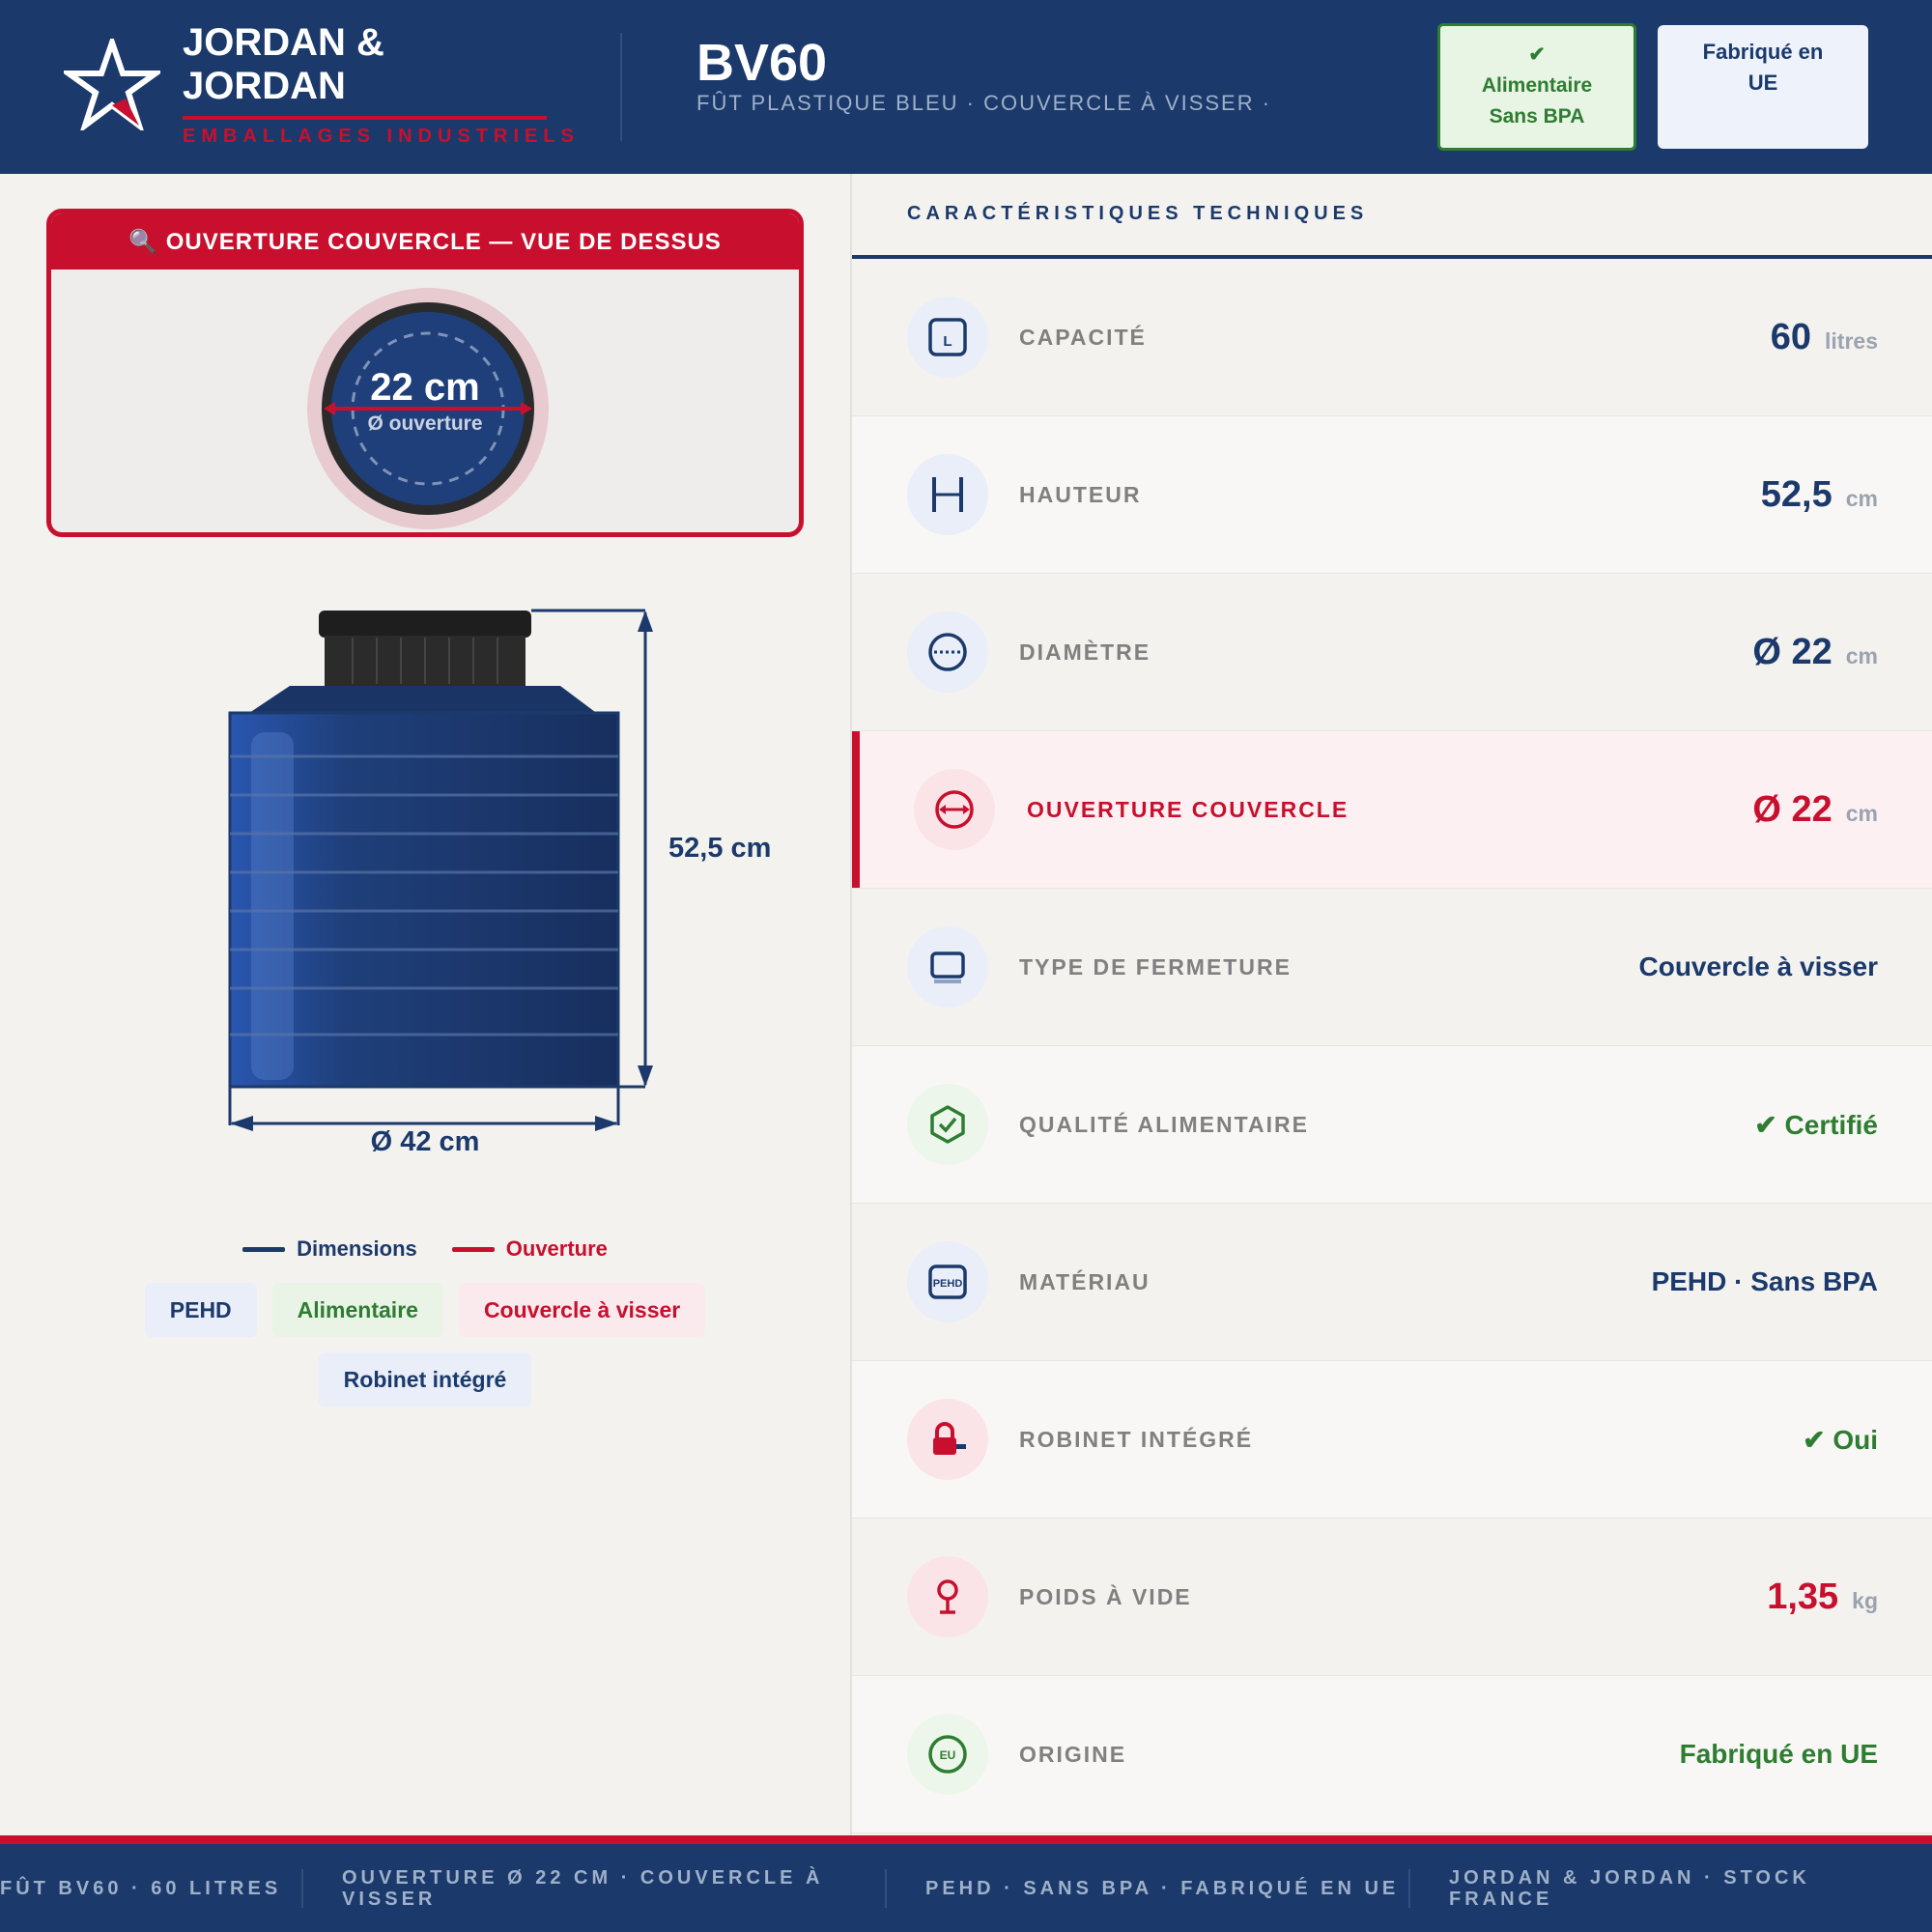  What do you see at coordinates (529, 1249) in the screenshot?
I see `legend-opening: Ouverture` at bounding box center [529, 1249].